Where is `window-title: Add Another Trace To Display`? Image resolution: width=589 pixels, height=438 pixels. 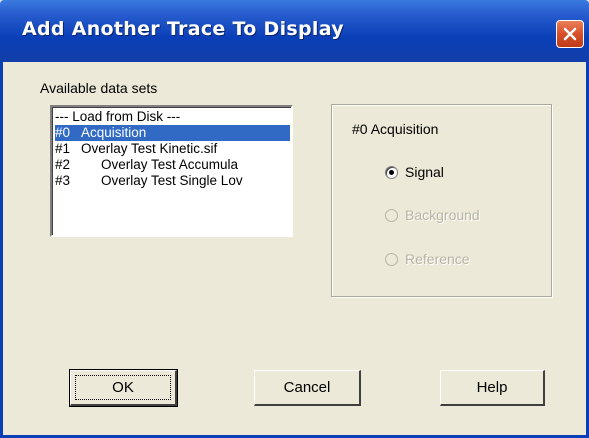
window-title: Add Another Trace To Display is located at coordinates (183, 29).